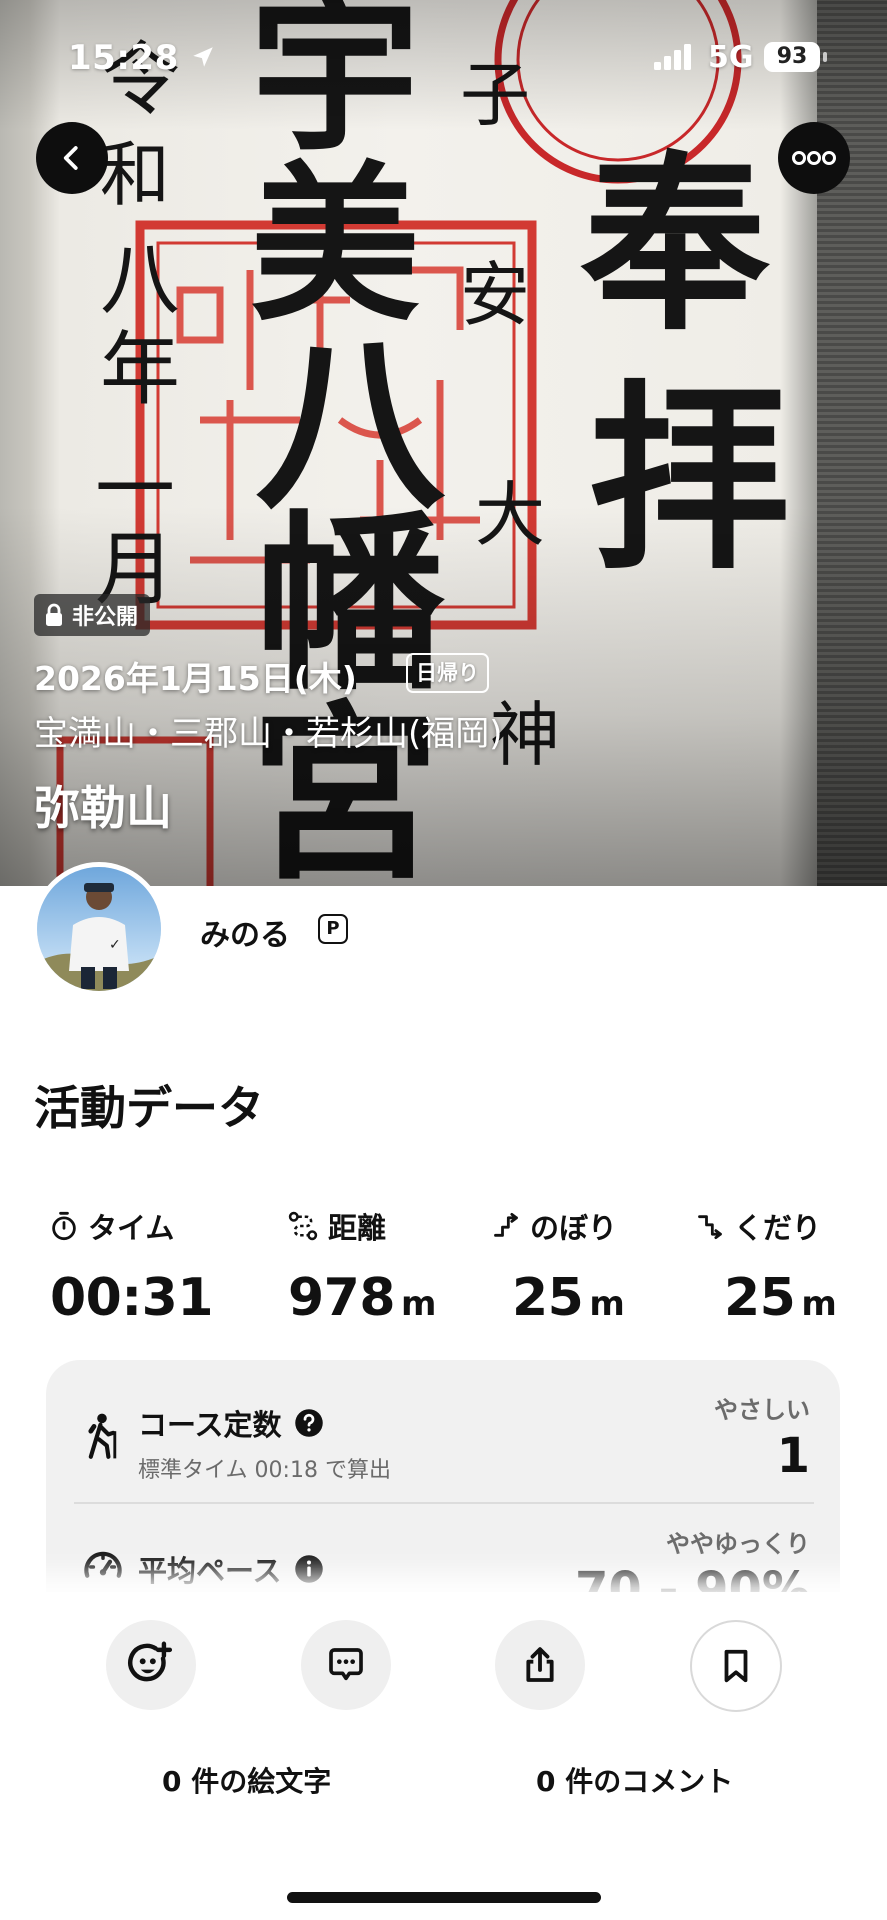  Describe the element at coordinates (760, 1298) in the screenshot. I see `stat-descent-value: 25` at that location.